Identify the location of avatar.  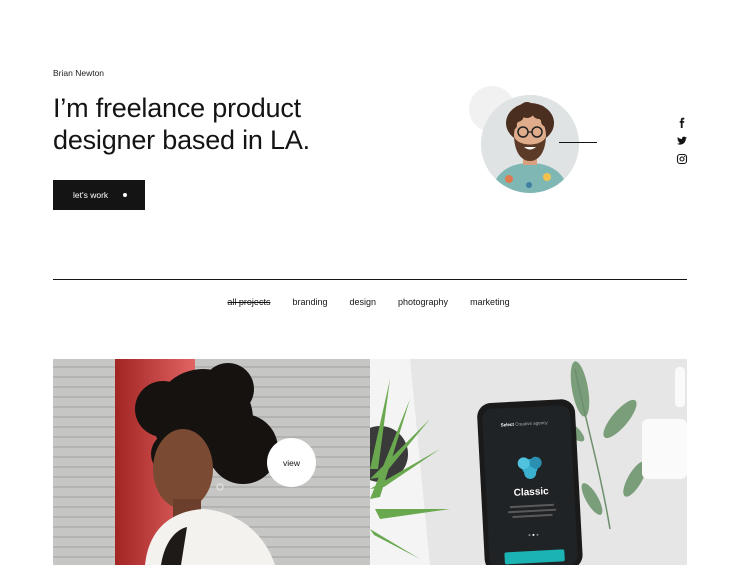
(530, 144).